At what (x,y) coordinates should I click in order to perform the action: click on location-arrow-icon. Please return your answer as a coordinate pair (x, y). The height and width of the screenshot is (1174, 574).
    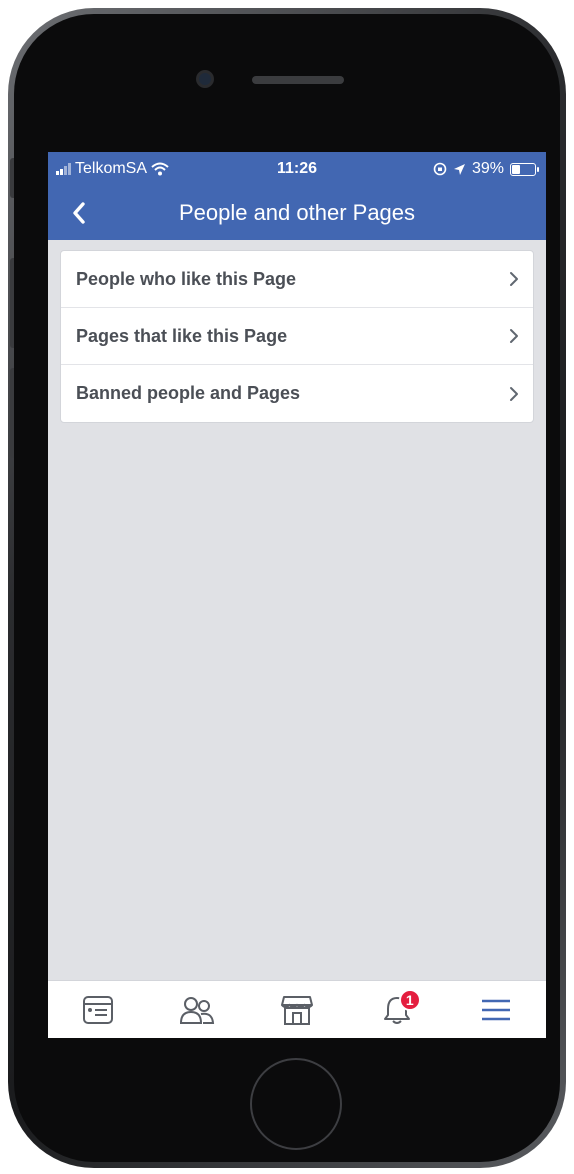
    Looking at the image, I should click on (459, 169).